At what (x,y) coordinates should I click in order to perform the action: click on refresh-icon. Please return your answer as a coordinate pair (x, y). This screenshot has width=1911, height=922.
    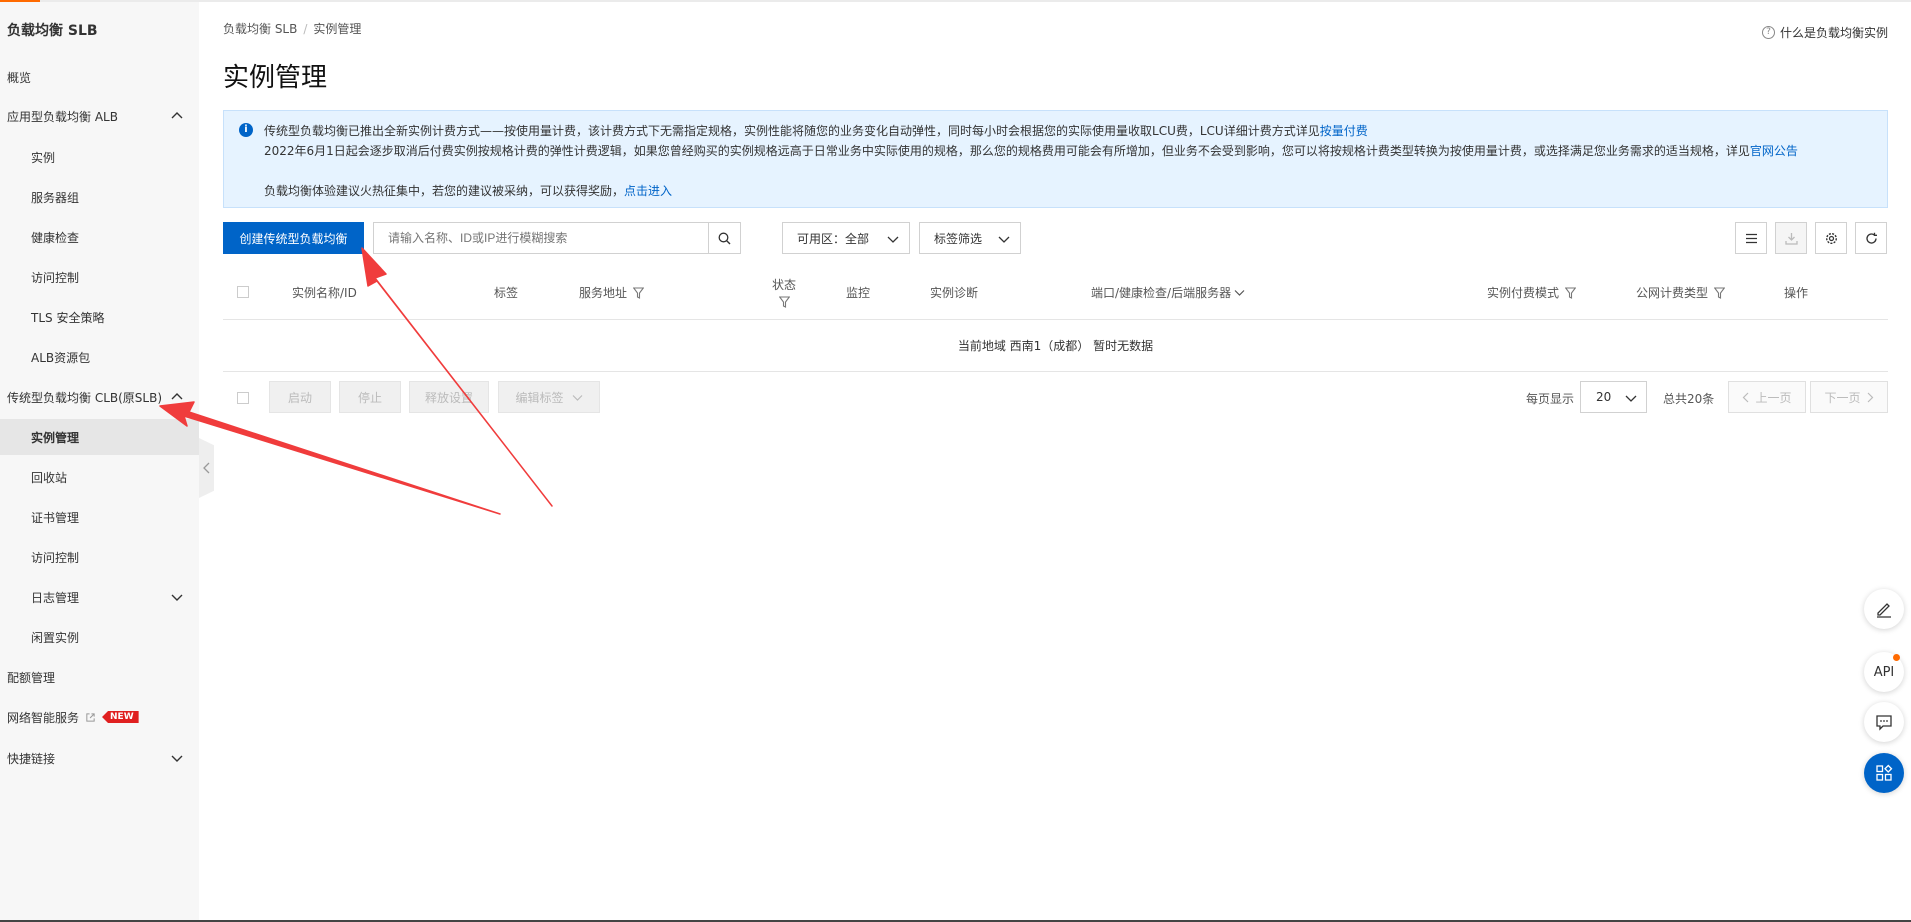
    Looking at the image, I should click on (1871, 238).